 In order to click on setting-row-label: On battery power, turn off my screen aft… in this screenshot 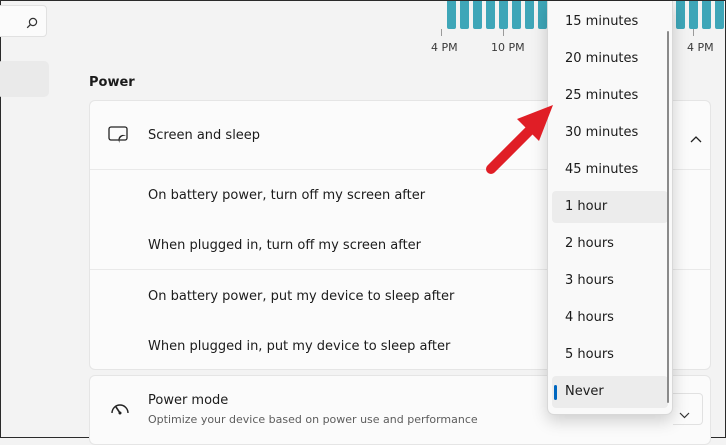, I will do `click(287, 195)`.